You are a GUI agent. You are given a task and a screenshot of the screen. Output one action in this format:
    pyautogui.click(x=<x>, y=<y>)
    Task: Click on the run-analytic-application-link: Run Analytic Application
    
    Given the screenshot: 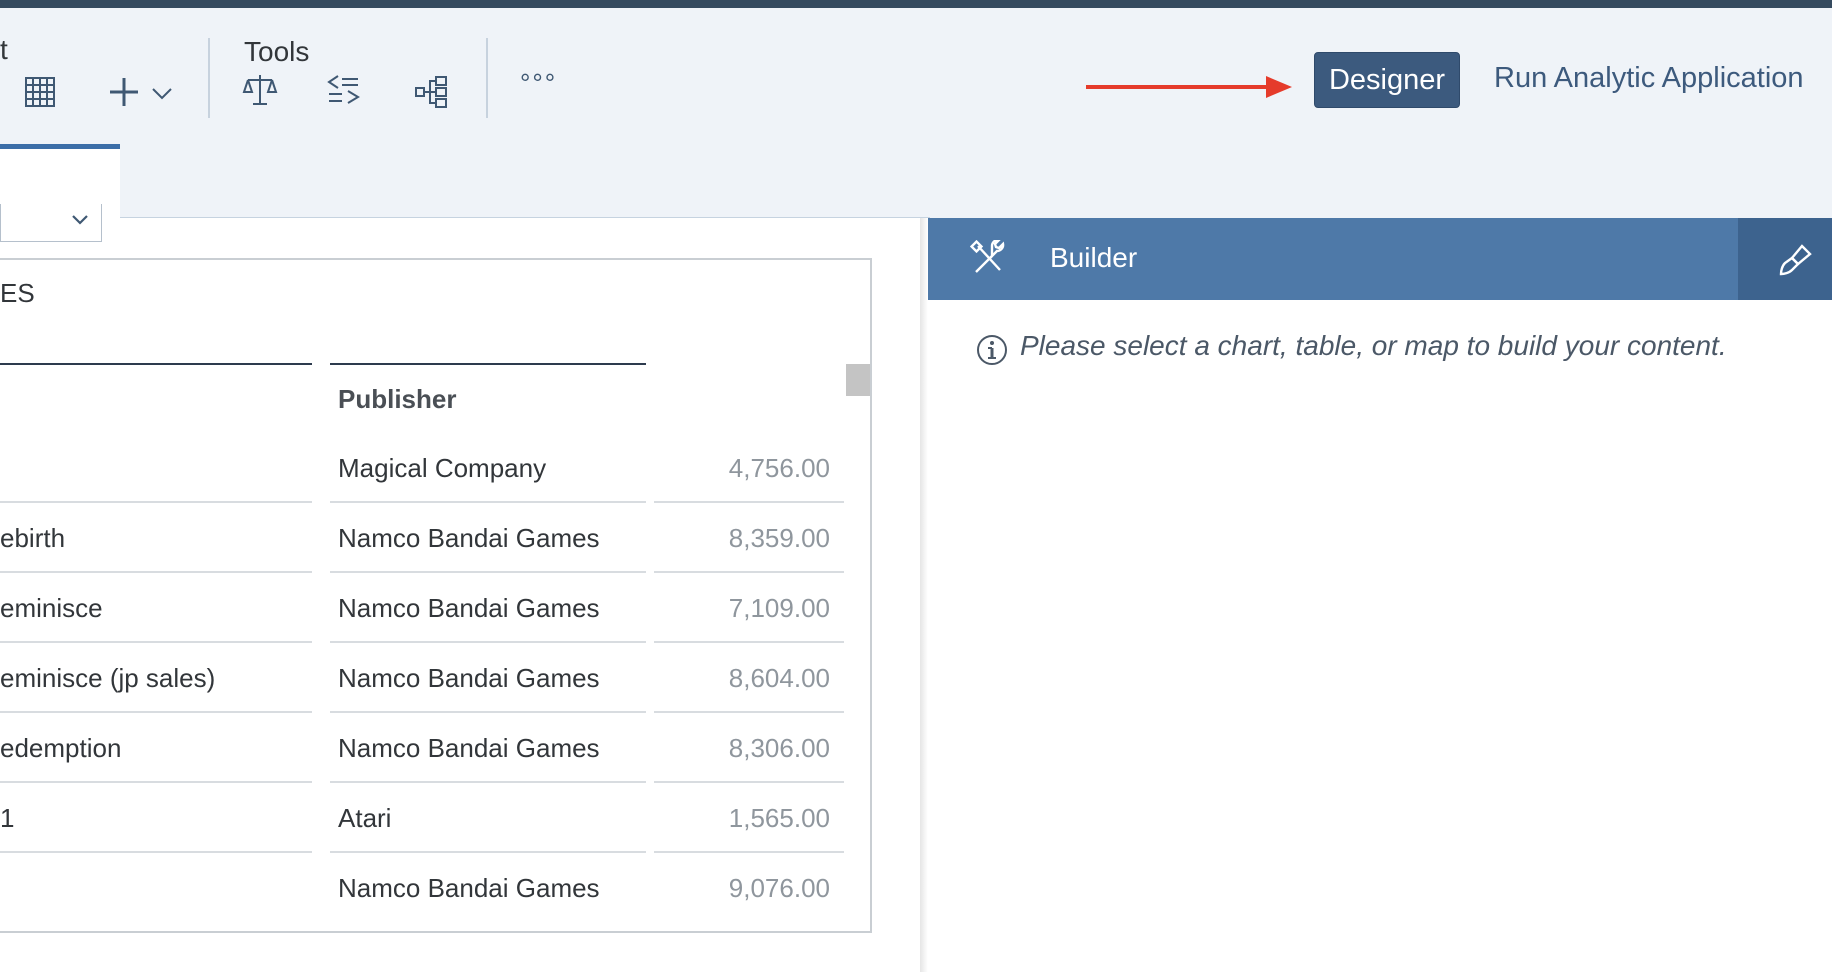 What is the action you would take?
    pyautogui.click(x=1649, y=78)
    